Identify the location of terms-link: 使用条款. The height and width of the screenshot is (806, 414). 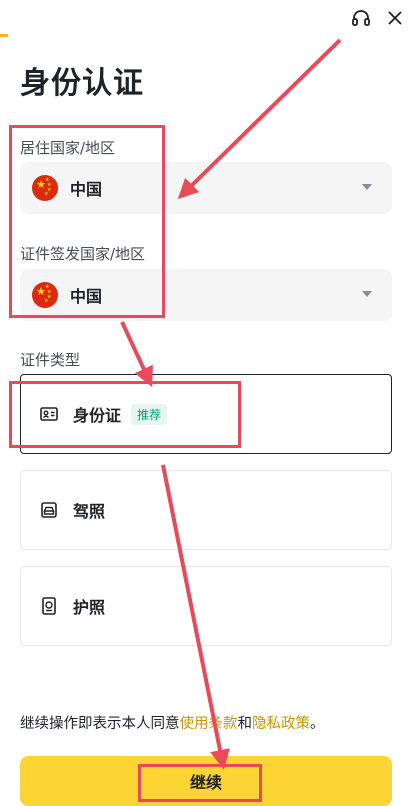
(209, 724).